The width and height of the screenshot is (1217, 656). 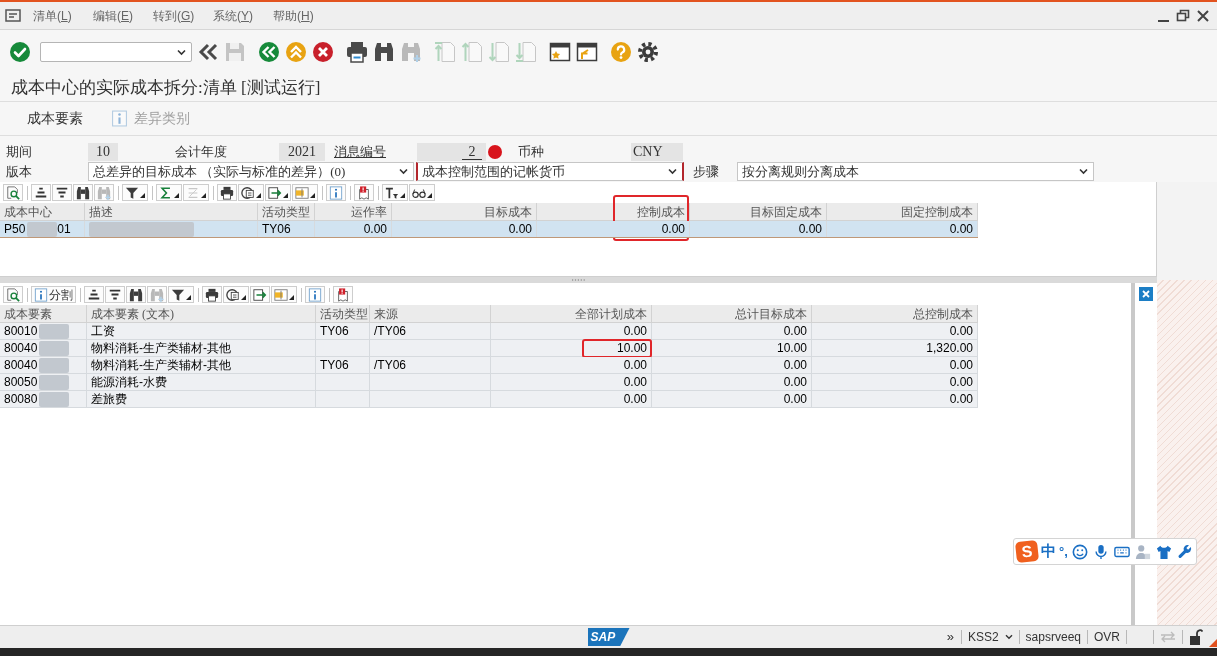 What do you see at coordinates (55, 118) in the screenshot?
I see `toolbar-button: 成本要素` at bounding box center [55, 118].